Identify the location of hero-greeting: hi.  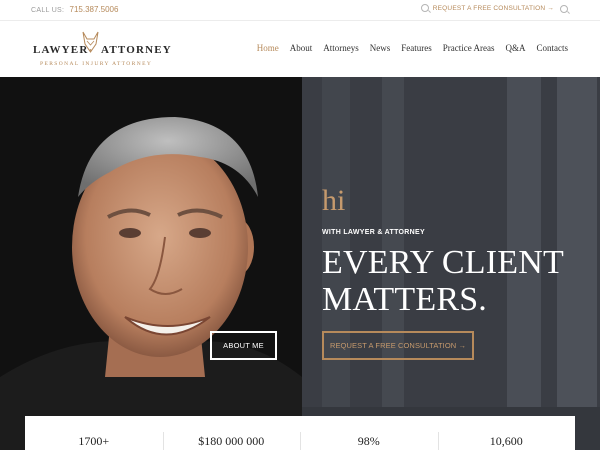
(334, 200).